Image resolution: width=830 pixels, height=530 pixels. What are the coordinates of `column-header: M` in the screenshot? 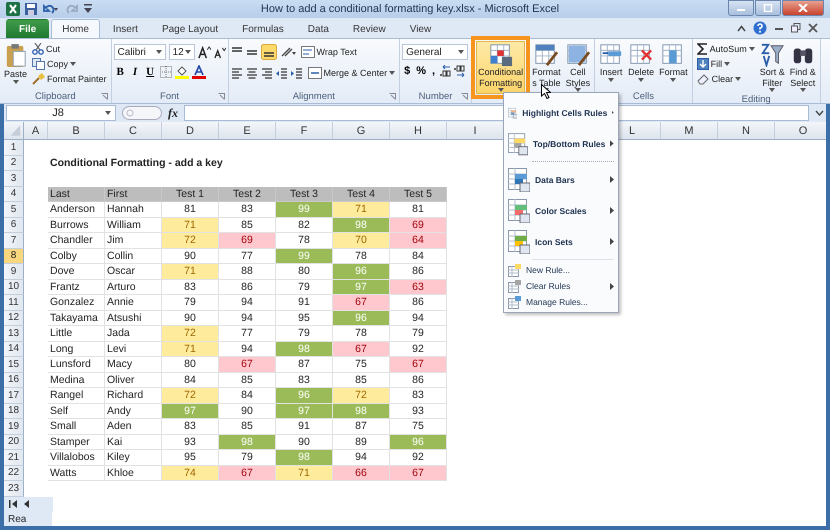 It's located at (689, 130).